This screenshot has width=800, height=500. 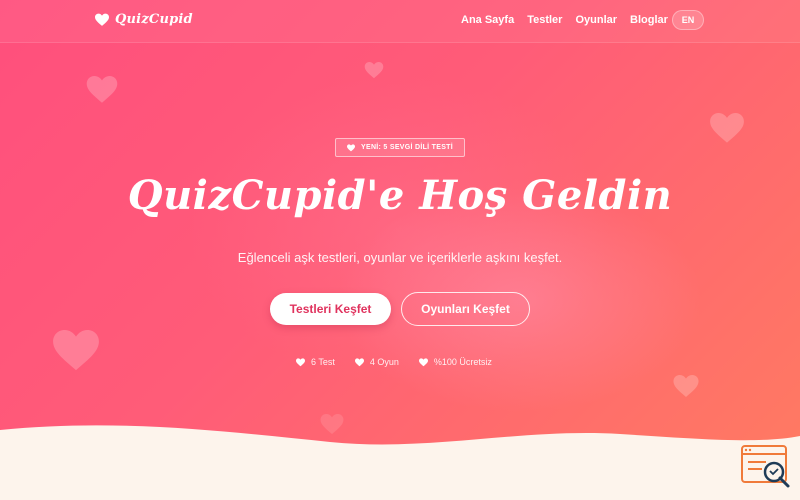 What do you see at coordinates (400, 195) in the screenshot?
I see `hero-title: QuizCupid'e Hoş Geldin` at bounding box center [400, 195].